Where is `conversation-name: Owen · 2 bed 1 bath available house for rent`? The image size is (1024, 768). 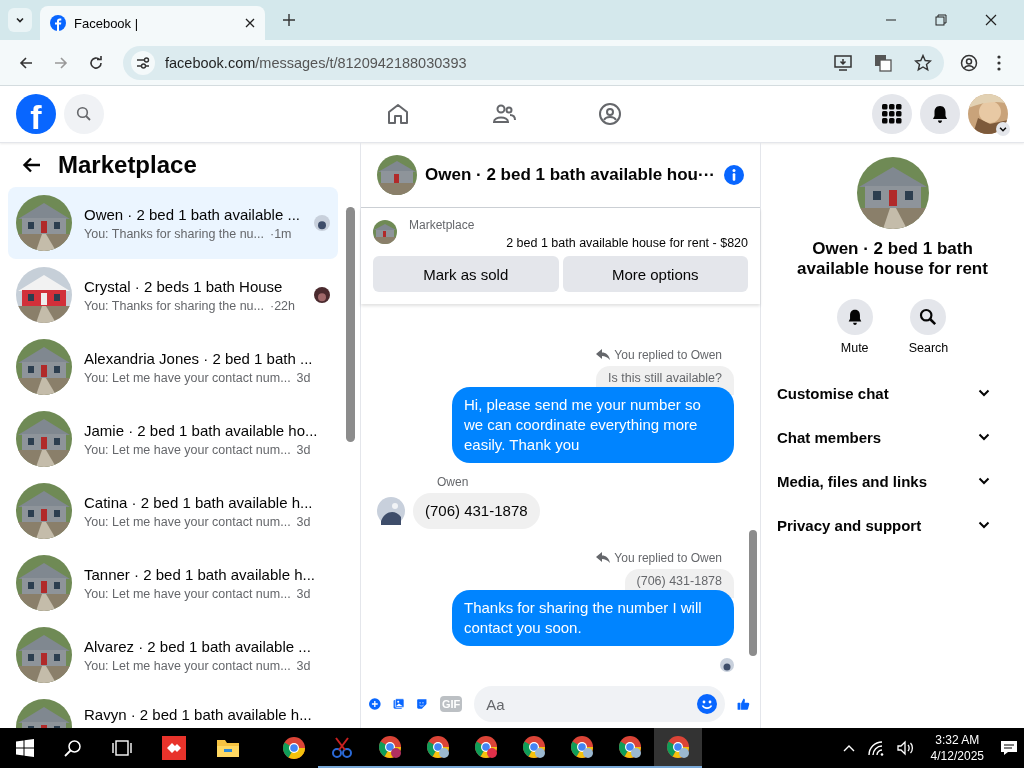 conversation-name: Owen · 2 bed 1 bath available house for rent is located at coordinates (892, 259).